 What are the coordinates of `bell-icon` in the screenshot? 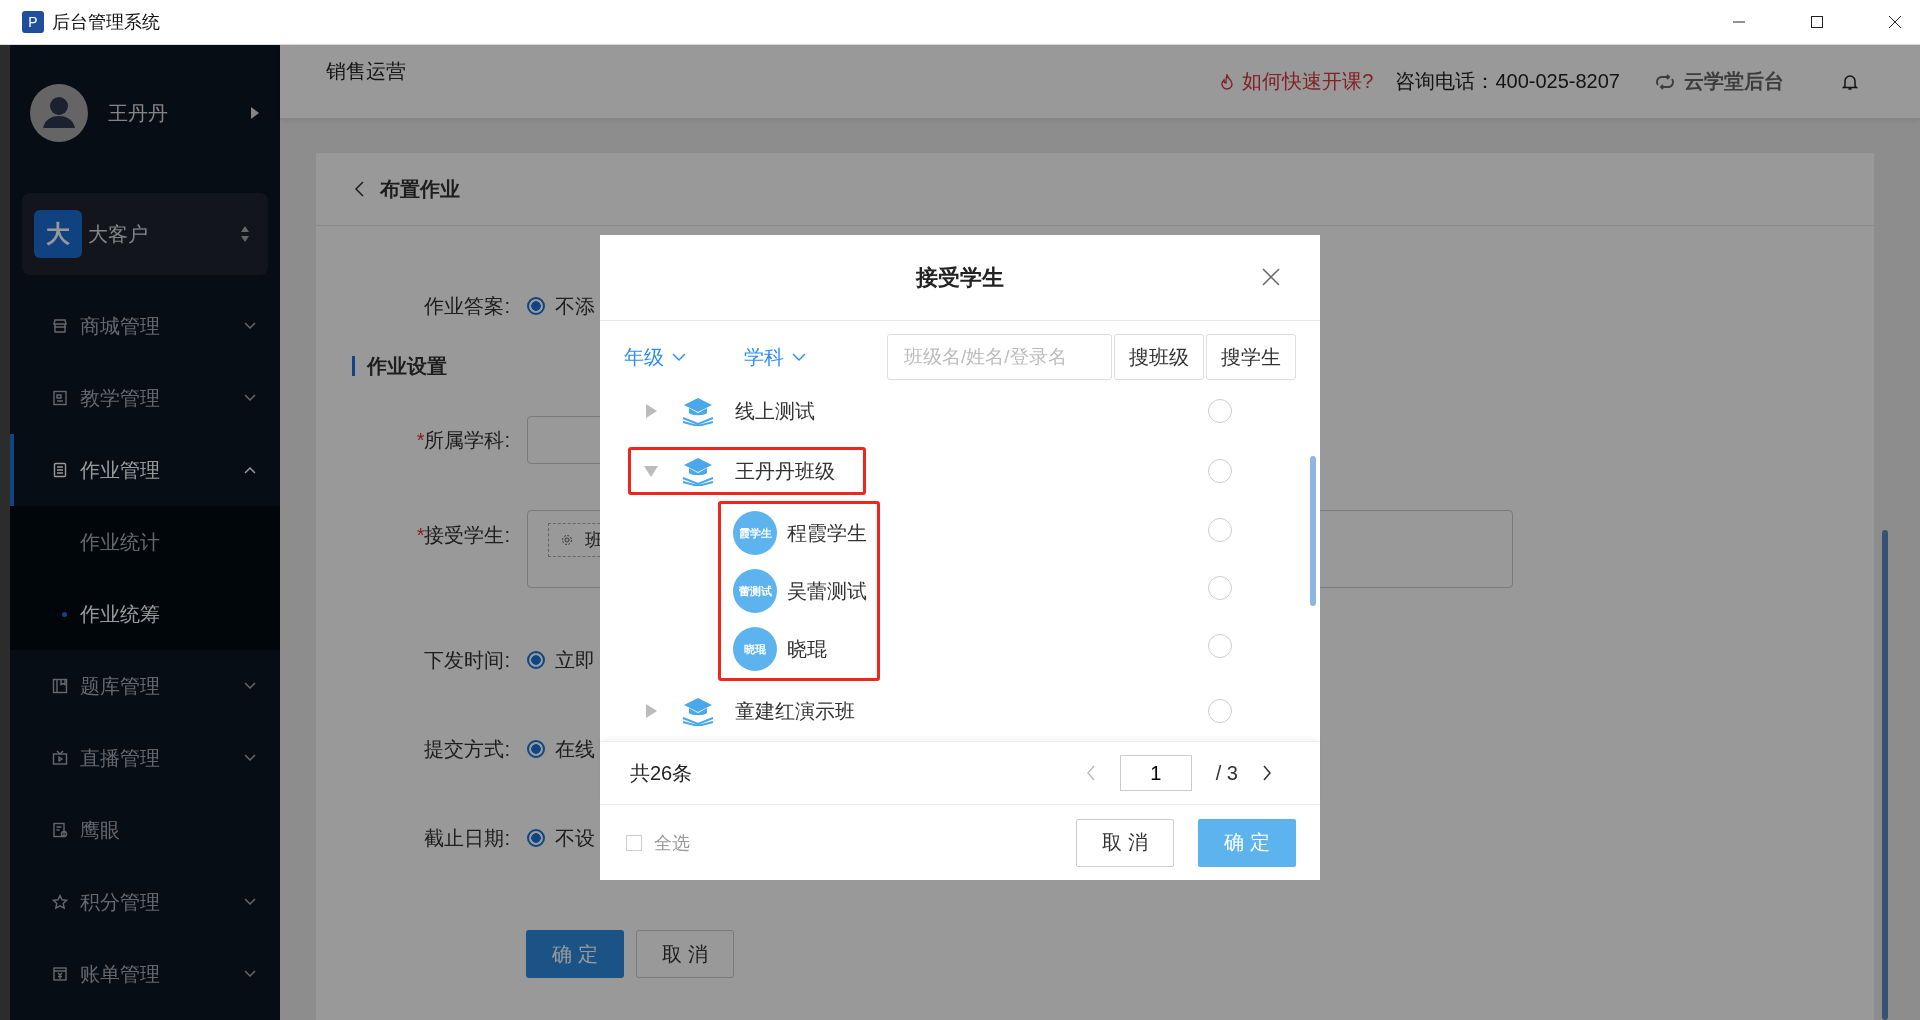 It's located at (1850, 81).